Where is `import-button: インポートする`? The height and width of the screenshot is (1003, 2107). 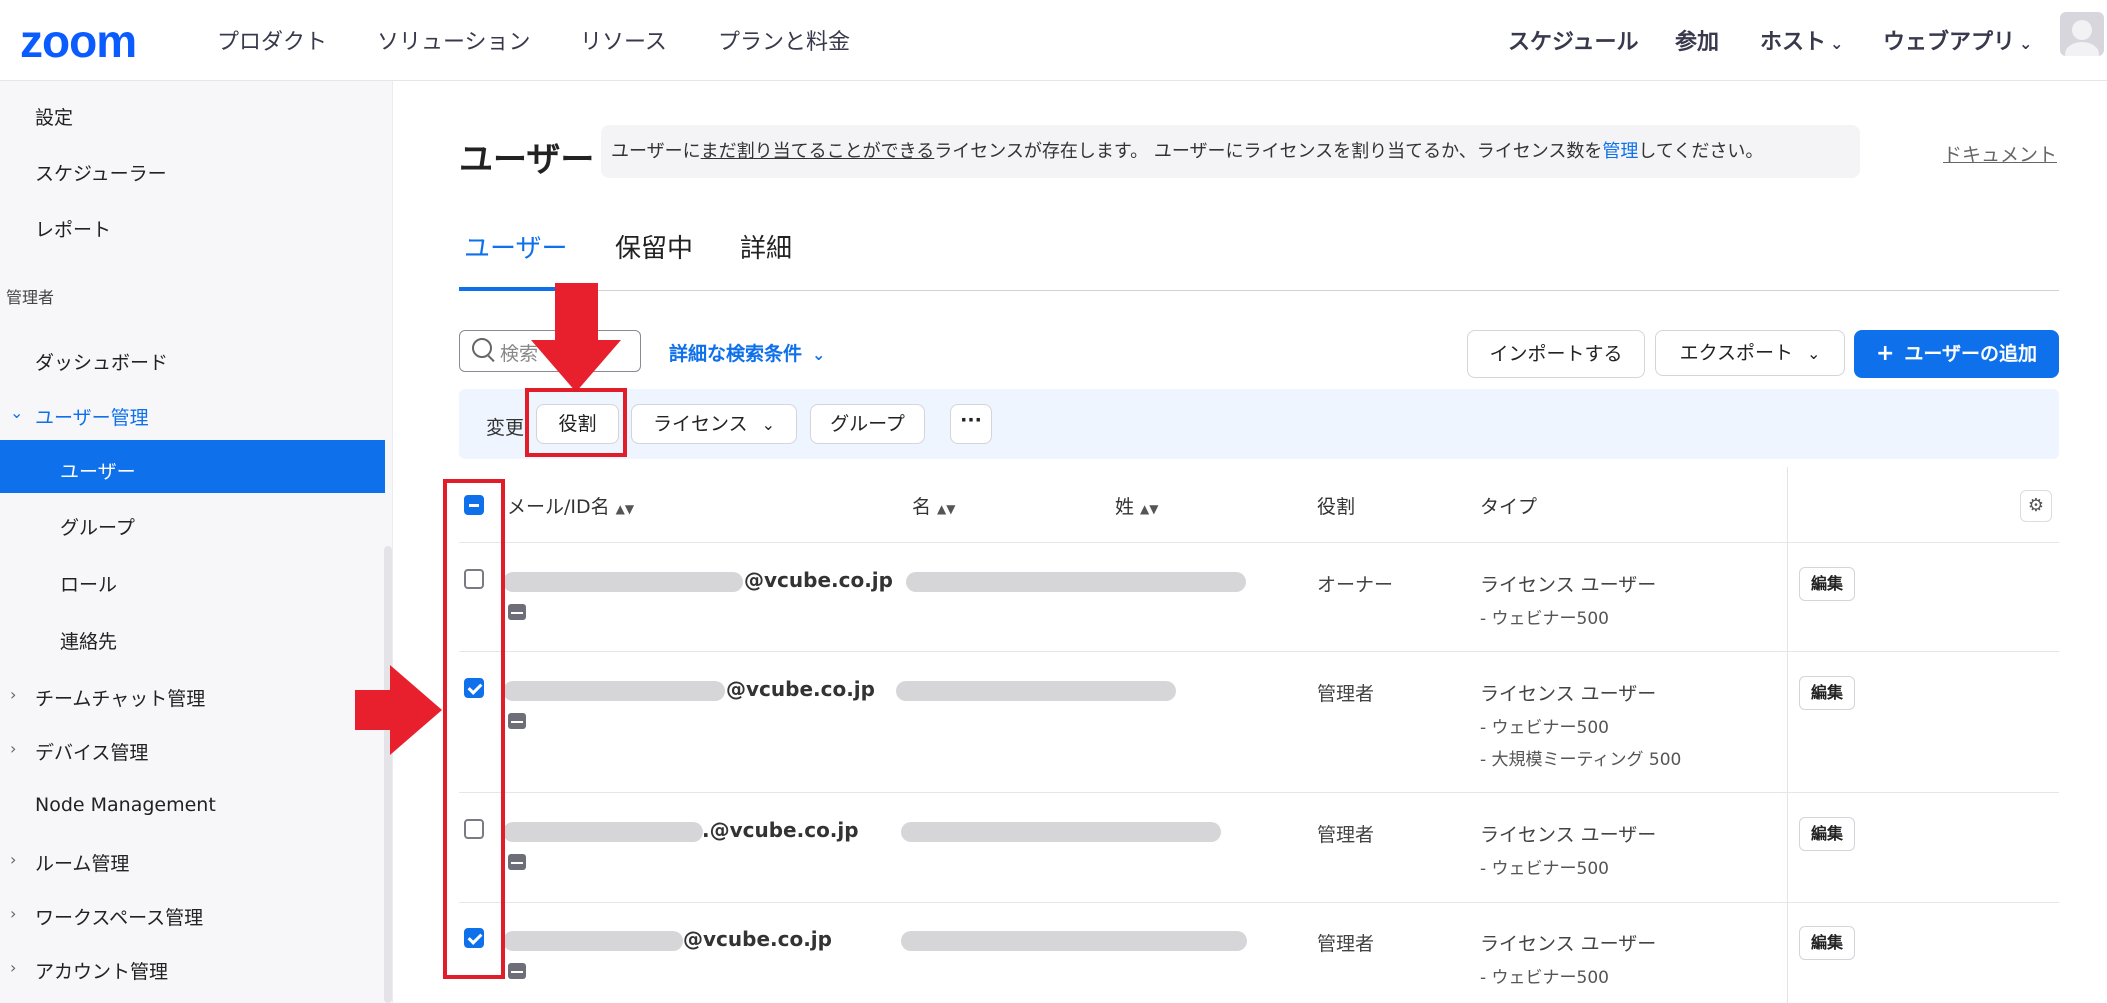
import-button: インポートする is located at coordinates (1556, 354).